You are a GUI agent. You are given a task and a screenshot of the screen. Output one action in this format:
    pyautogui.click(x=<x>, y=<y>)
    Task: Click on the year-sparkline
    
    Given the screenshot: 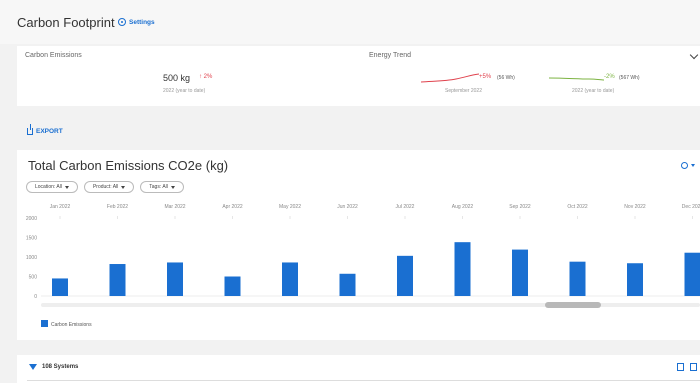 What is the action you would take?
    pyautogui.click(x=576, y=79)
    